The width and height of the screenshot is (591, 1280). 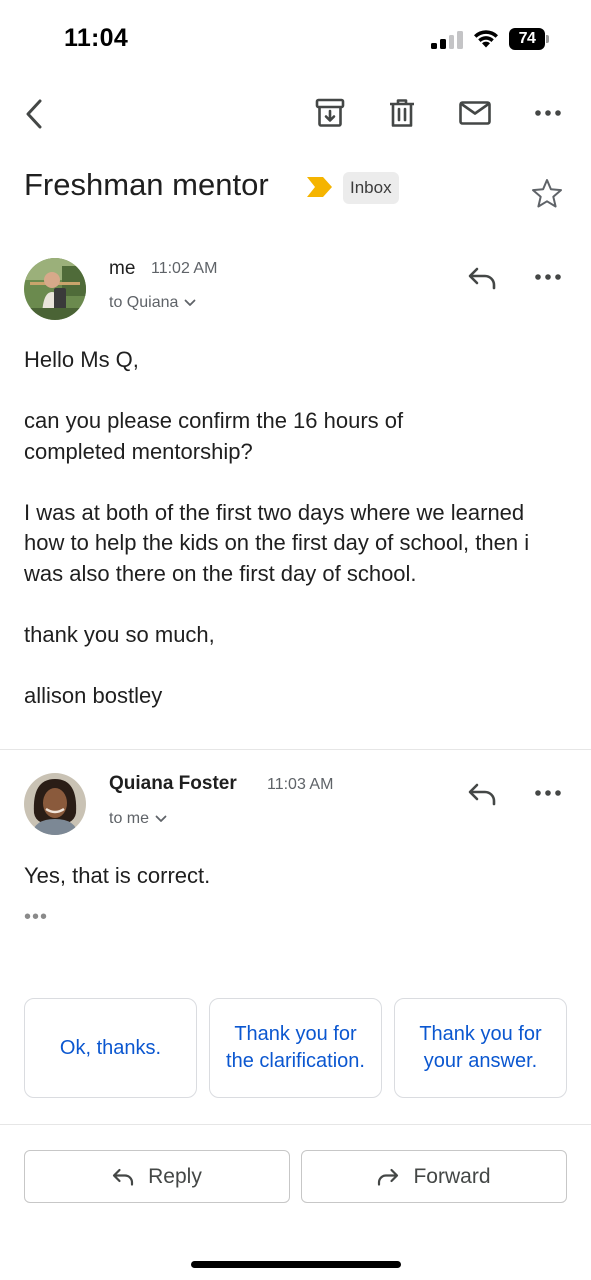 What do you see at coordinates (184, 268) in the screenshot?
I see `message-time: 11:02 AM` at bounding box center [184, 268].